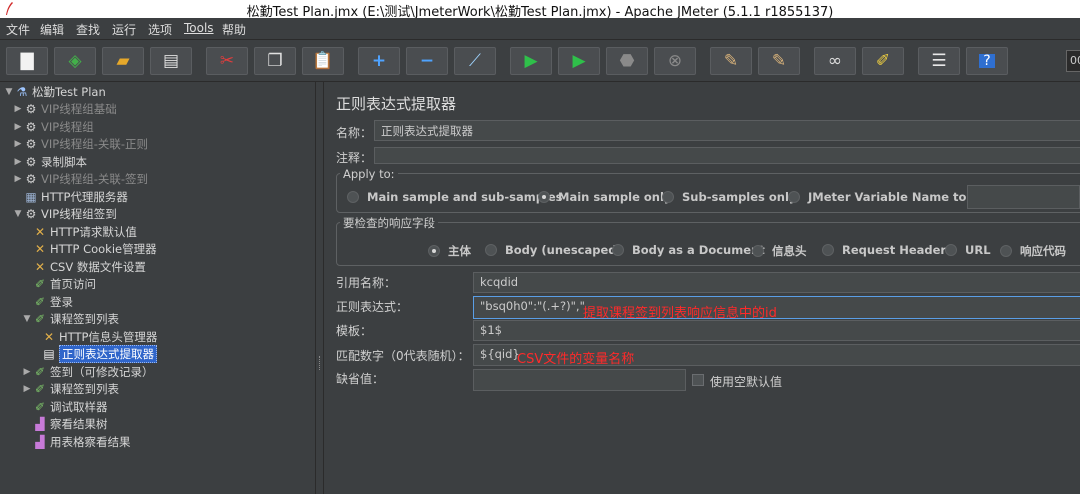  What do you see at coordinates (70, 389) in the screenshot?
I see `tree-node: ▶ ✐ 课程签到列表` at bounding box center [70, 389].